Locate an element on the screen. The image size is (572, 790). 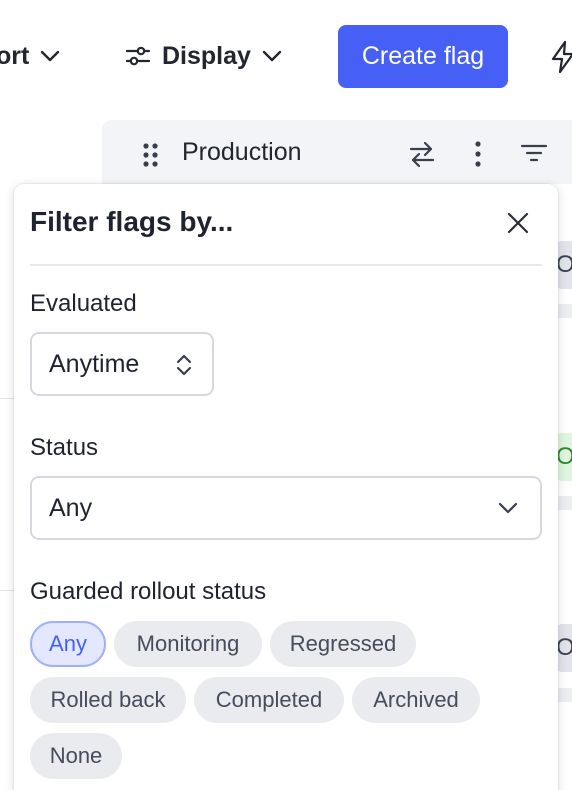
guarded-rollout-label: Guarded rollout status is located at coordinates (148, 591).